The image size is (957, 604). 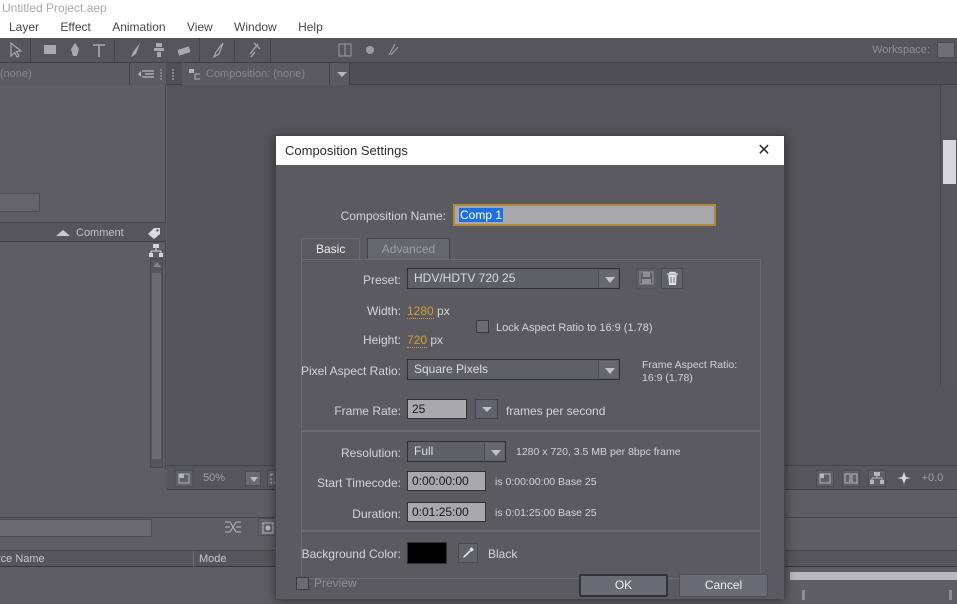 I want to click on selection-tool-icon, so click(x=15, y=50).